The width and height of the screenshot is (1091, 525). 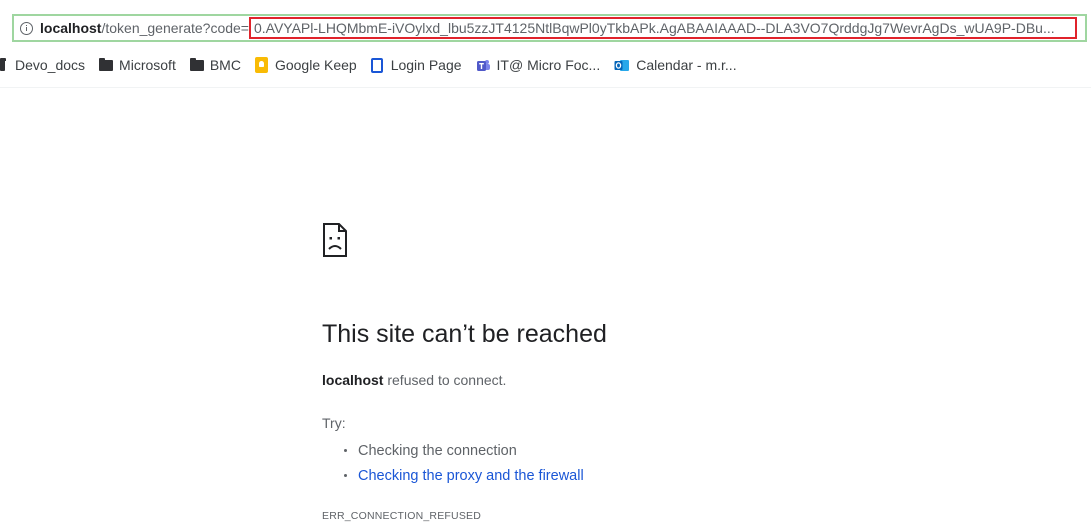 What do you see at coordinates (335, 240) in the screenshot?
I see `sad-page-icon` at bounding box center [335, 240].